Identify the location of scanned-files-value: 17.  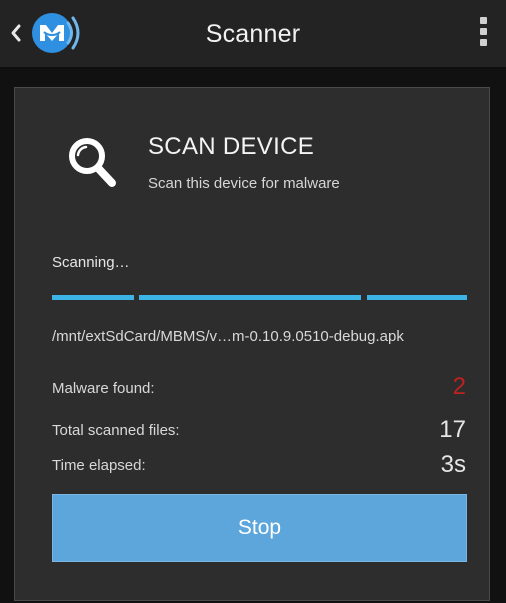
(452, 429).